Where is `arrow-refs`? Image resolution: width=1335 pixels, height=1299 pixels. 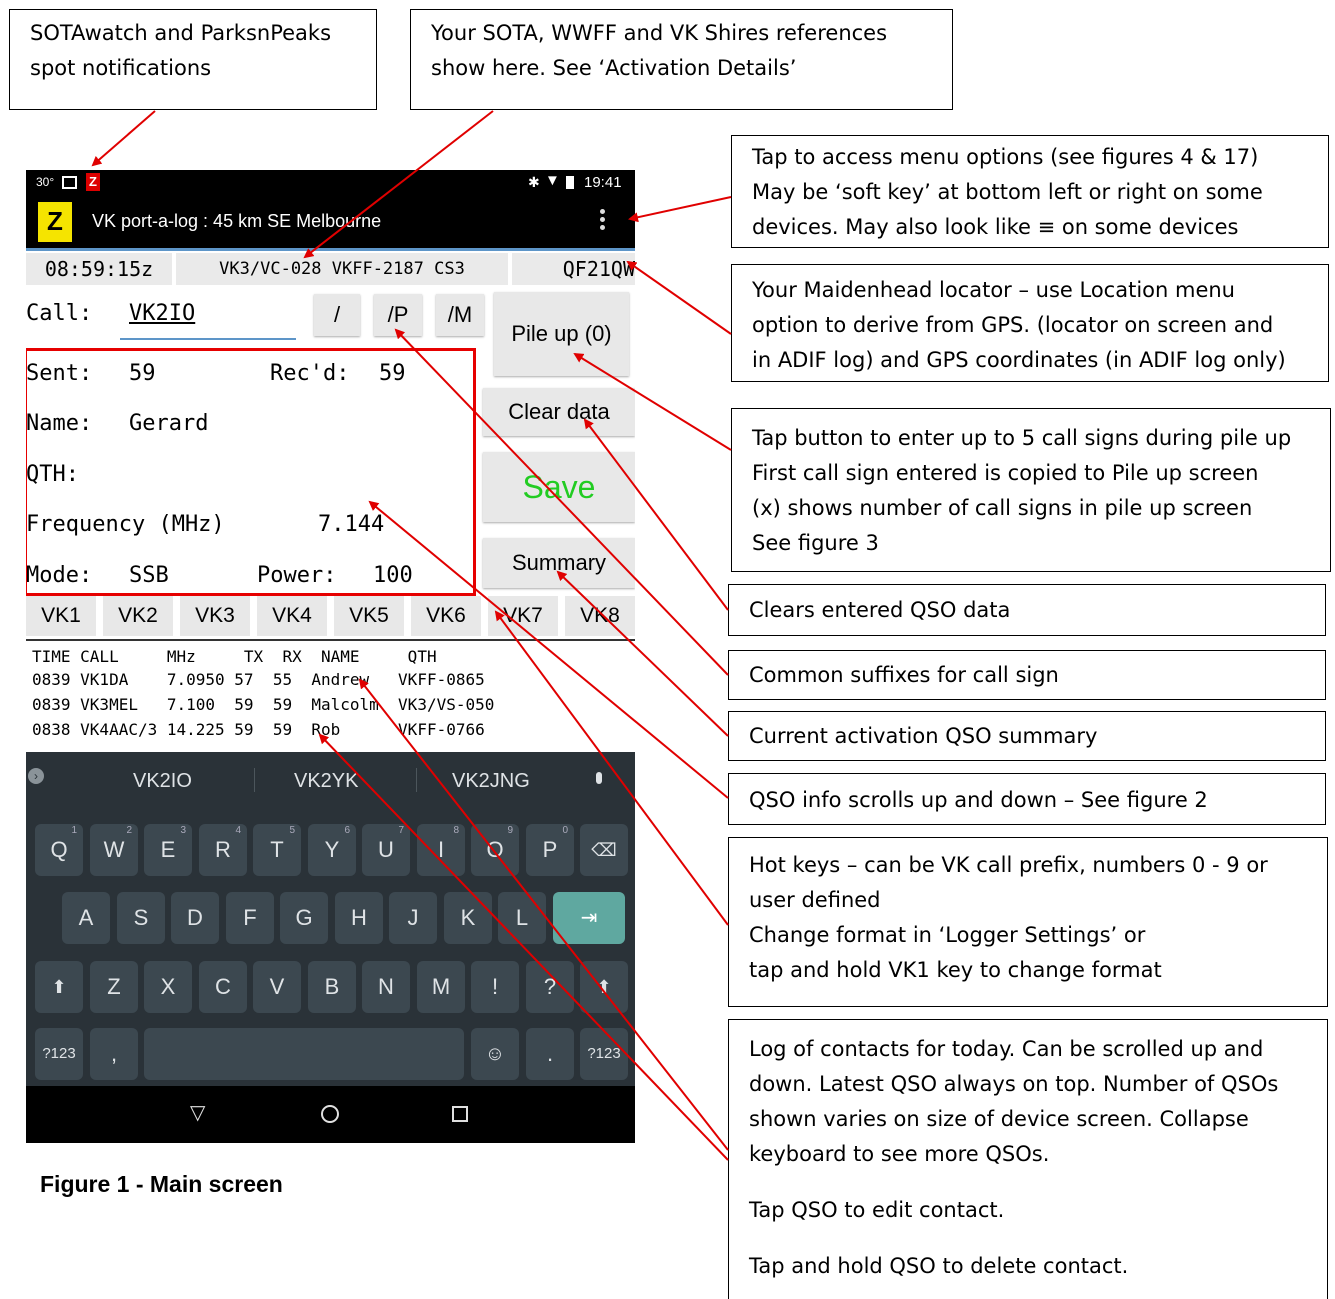
arrow-refs is located at coordinates (398, 184).